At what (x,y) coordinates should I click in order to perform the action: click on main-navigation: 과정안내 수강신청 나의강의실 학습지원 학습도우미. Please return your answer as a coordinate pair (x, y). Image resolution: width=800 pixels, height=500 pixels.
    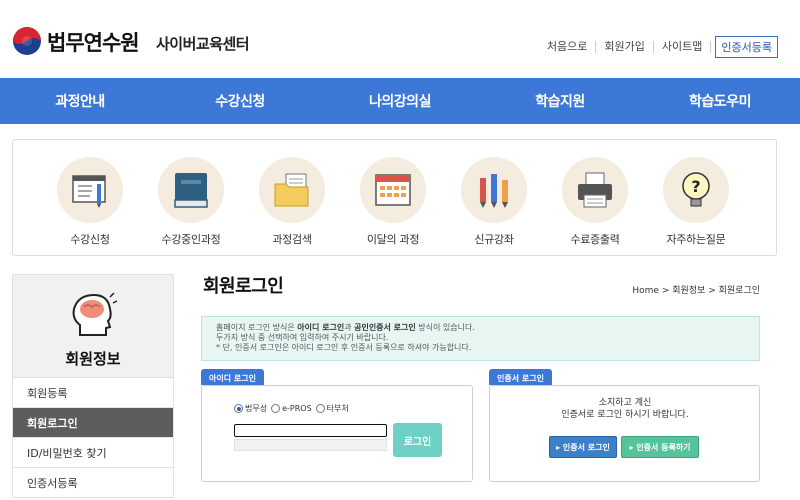
    Looking at the image, I should click on (400, 101).